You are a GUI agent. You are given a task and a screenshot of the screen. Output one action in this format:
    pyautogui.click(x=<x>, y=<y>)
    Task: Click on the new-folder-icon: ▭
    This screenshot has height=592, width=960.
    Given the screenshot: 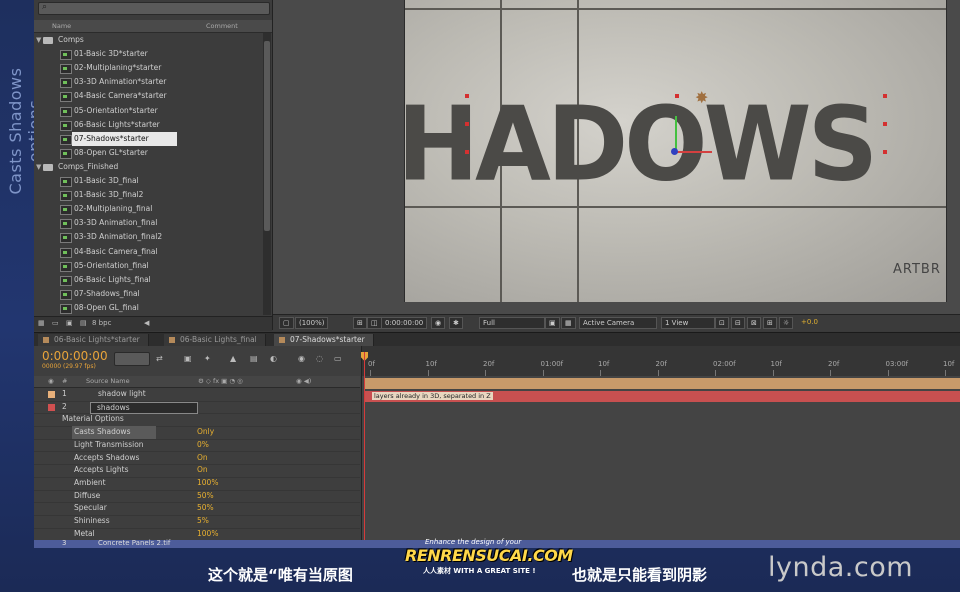 What is the action you would take?
    pyautogui.click(x=55, y=323)
    